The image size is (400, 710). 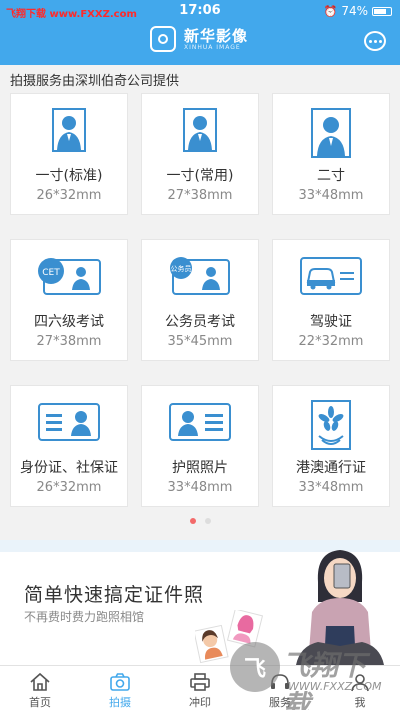 What do you see at coordinates (375, 41) in the screenshot?
I see `chat-icon` at bounding box center [375, 41].